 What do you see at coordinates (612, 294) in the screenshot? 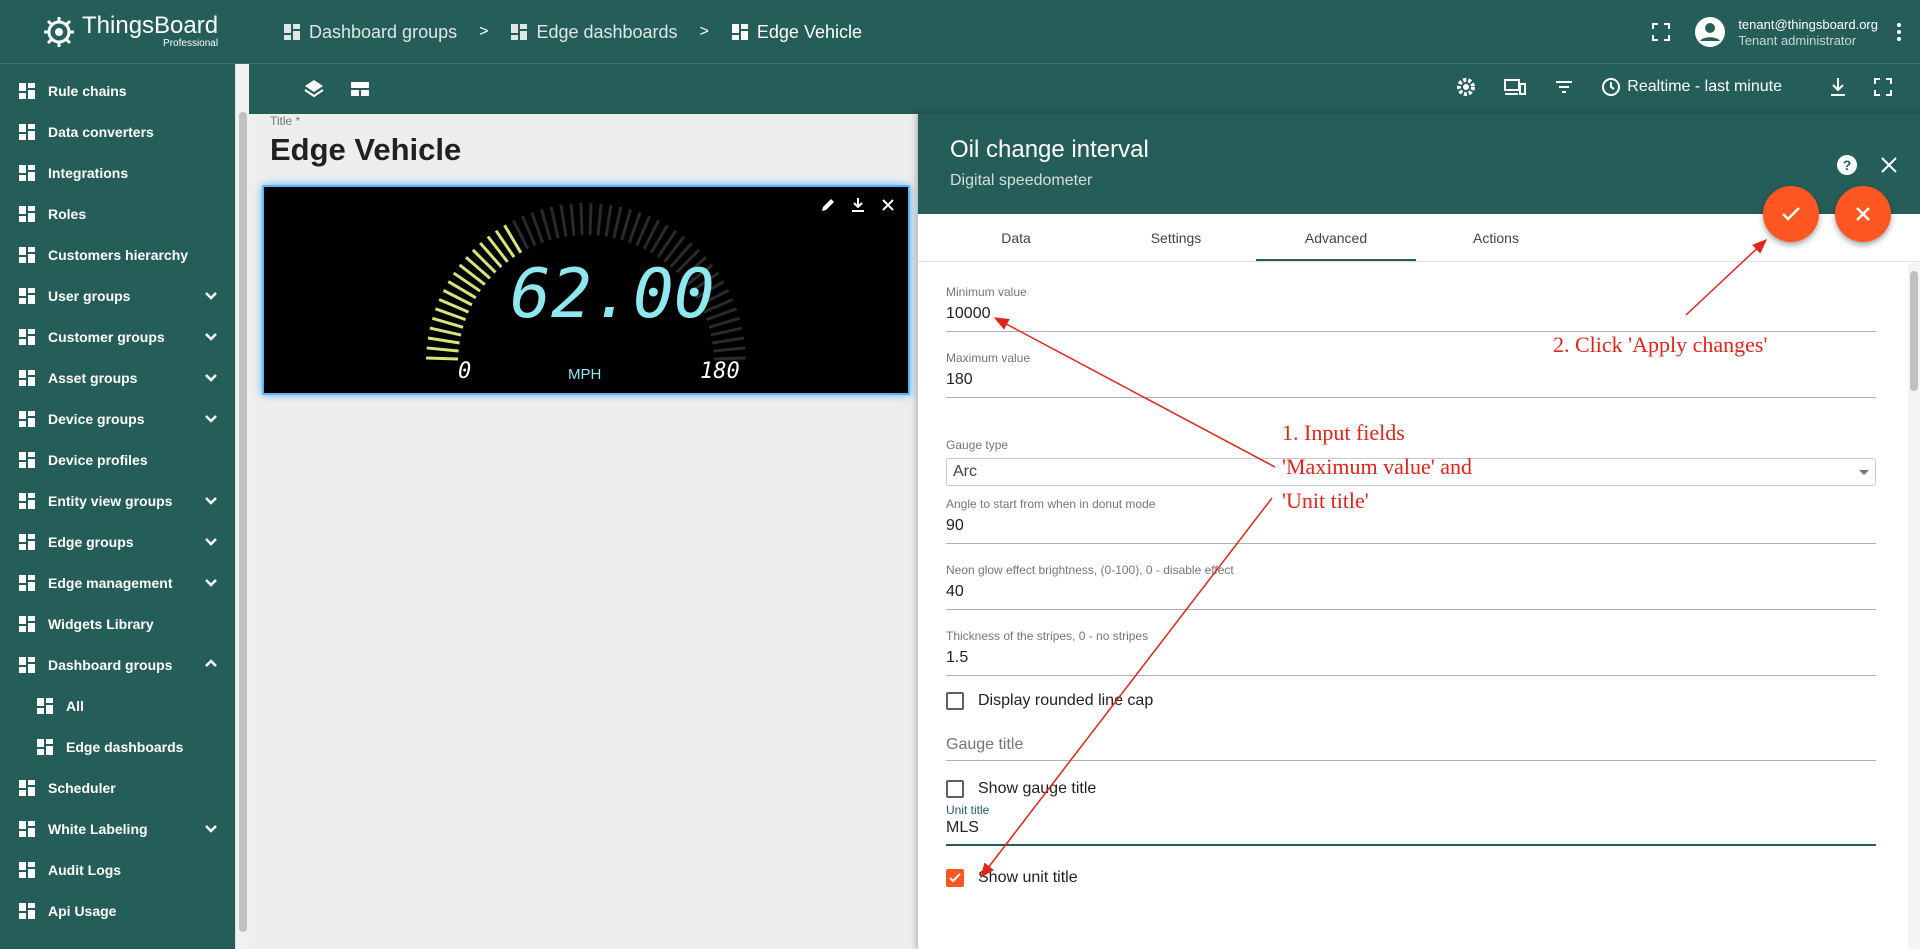
I see `gauge-value: 62.00` at bounding box center [612, 294].